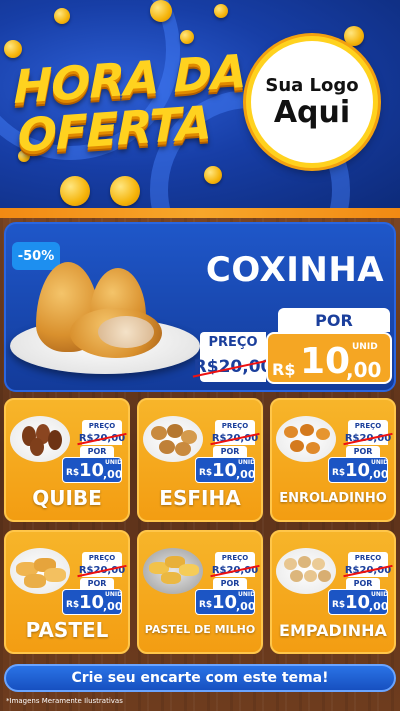 Image resolution: width=400 pixels, height=711 pixels. I want to click on discount-badge: -50%, so click(36, 256).